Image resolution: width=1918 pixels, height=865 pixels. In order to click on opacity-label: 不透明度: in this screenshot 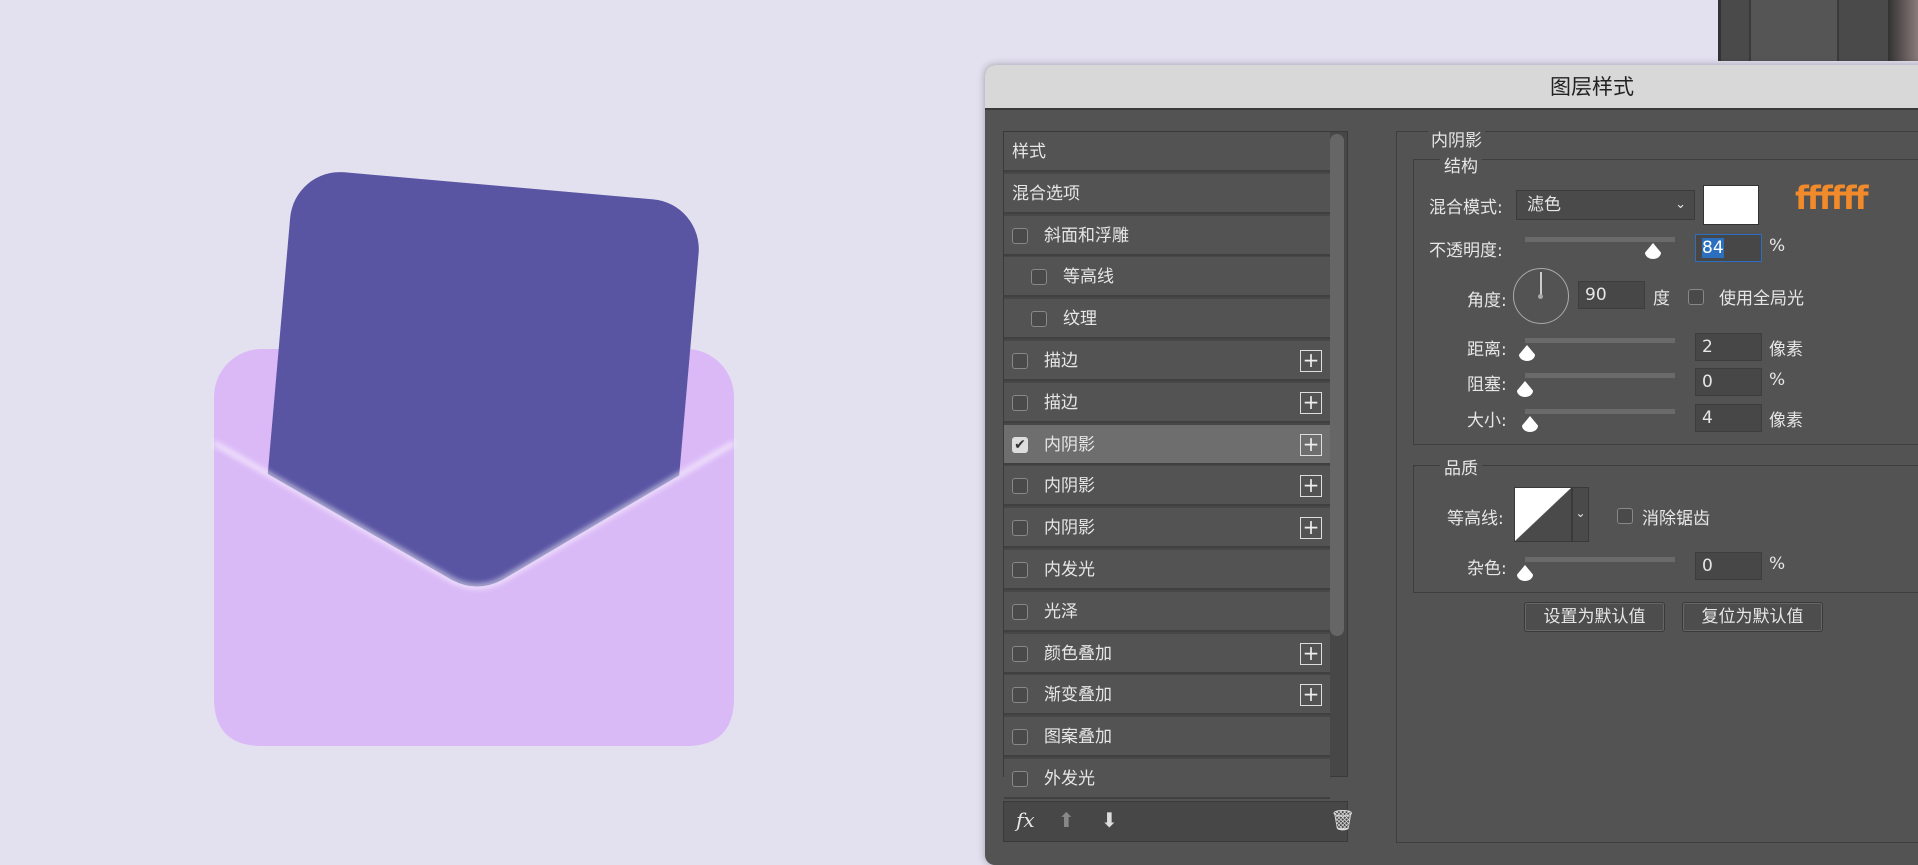, I will do `click(1466, 251)`.